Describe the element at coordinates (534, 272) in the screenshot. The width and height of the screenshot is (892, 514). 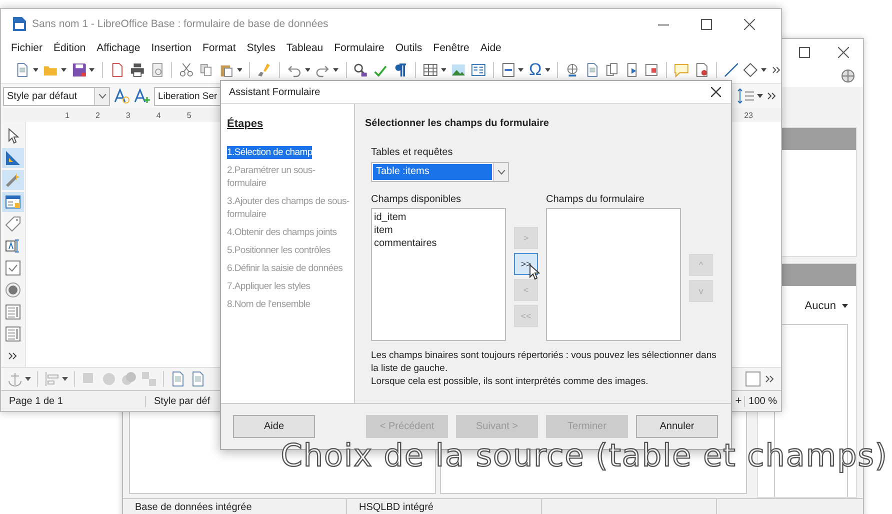
I see `mouse-pointer-icon` at that location.